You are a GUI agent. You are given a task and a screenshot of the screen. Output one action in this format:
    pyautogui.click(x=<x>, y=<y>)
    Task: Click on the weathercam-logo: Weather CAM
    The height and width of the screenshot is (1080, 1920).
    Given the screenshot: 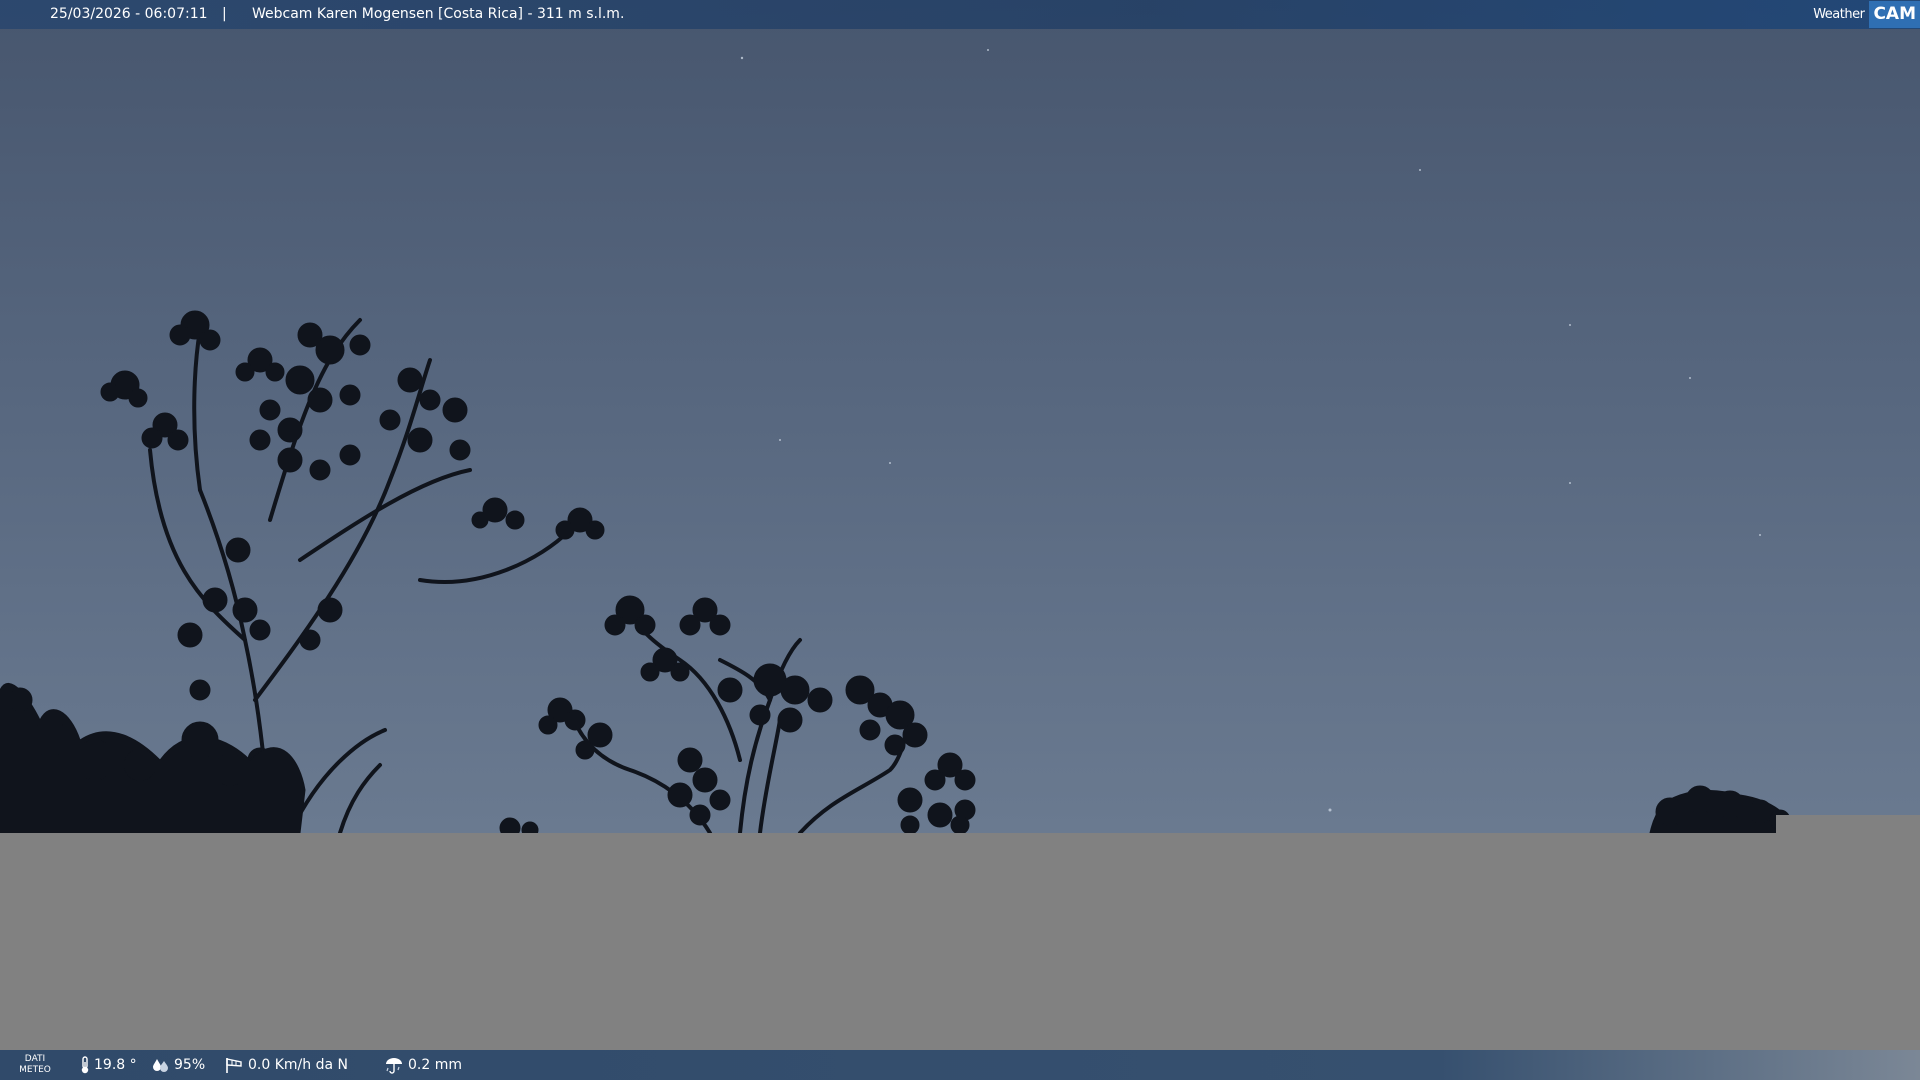 What is the action you would take?
    pyautogui.click(x=1866, y=14)
    